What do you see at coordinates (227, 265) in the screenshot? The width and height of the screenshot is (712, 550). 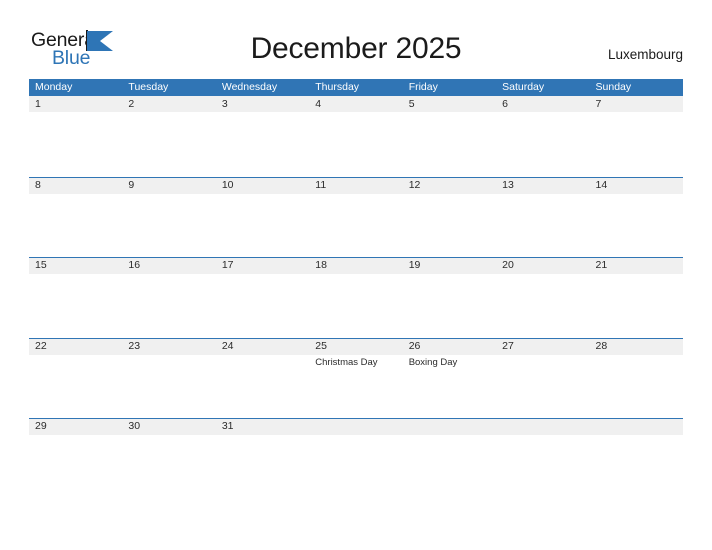 I see `day-number: 17` at bounding box center [227, 265].